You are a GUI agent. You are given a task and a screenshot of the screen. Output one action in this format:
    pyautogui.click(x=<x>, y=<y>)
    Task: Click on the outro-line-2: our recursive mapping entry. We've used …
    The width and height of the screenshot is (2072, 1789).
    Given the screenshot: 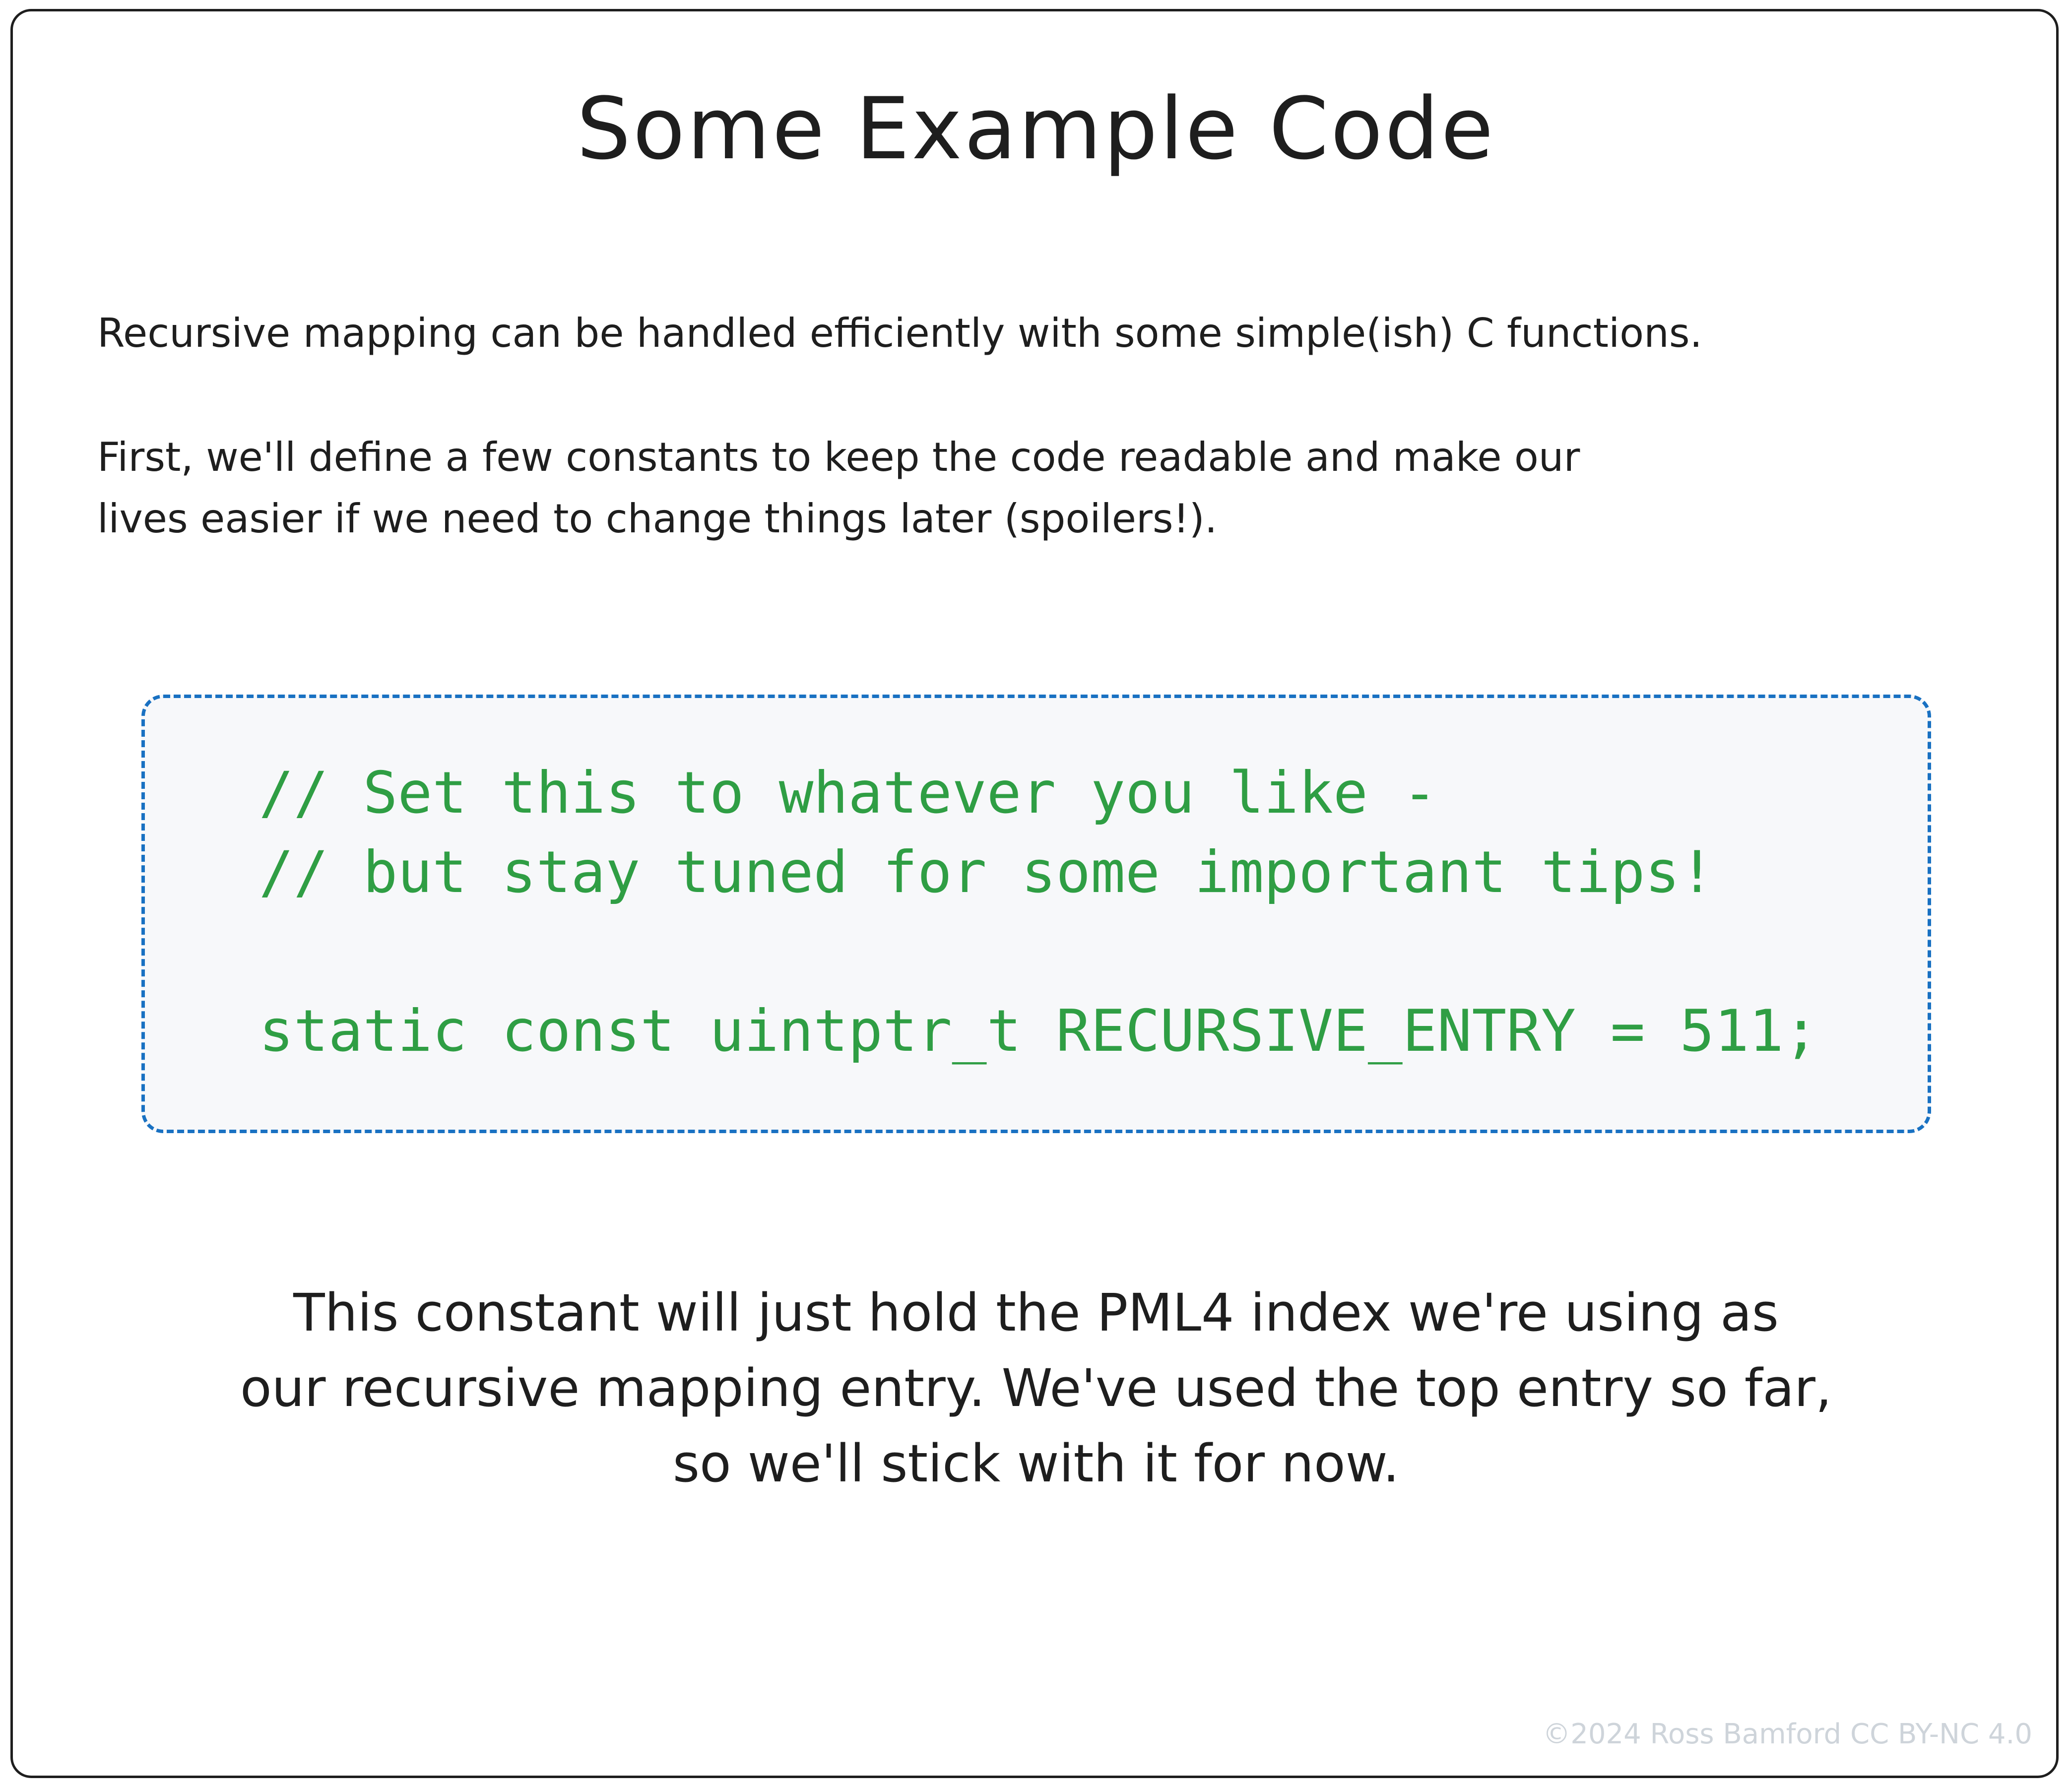 What is the action you would take?
    pyautogui.click(x=1036, y=1388)
    